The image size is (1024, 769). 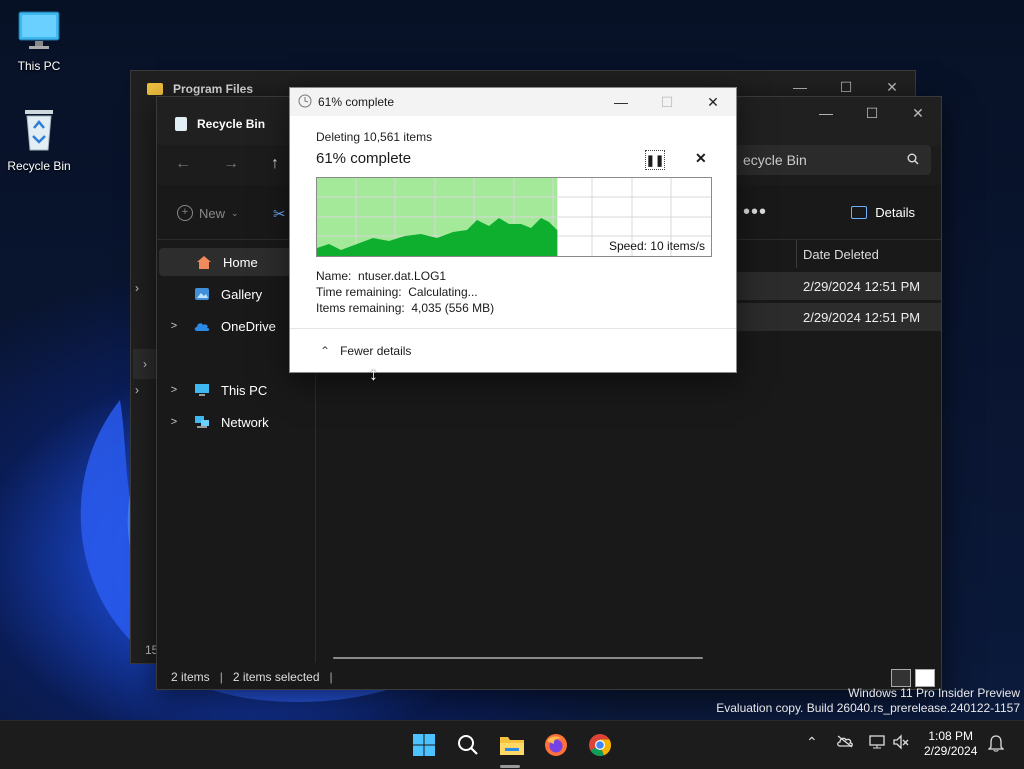 I want to click on cut-icon: ✂, so click(x=279, y=214).